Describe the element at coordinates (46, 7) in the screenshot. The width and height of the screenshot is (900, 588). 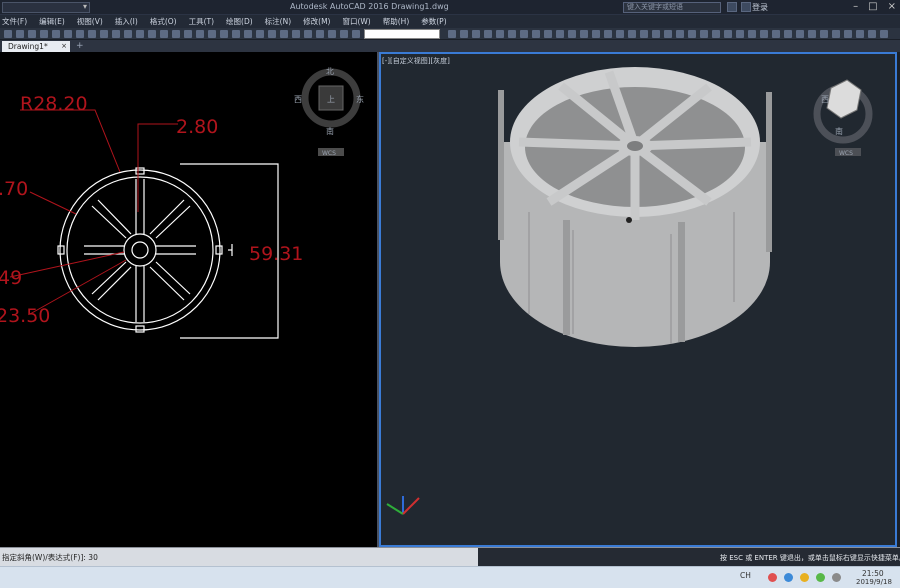
I see `workspace-dropdown: ▾` at that location.